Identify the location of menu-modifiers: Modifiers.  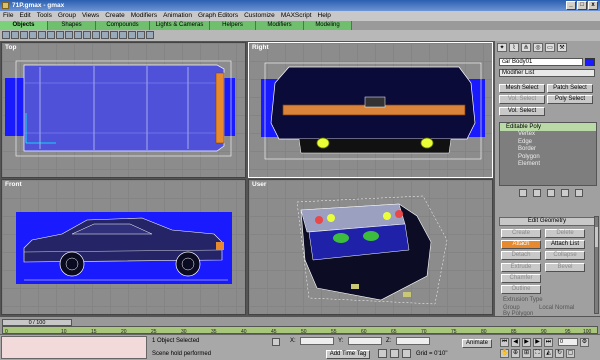
(144, 16).